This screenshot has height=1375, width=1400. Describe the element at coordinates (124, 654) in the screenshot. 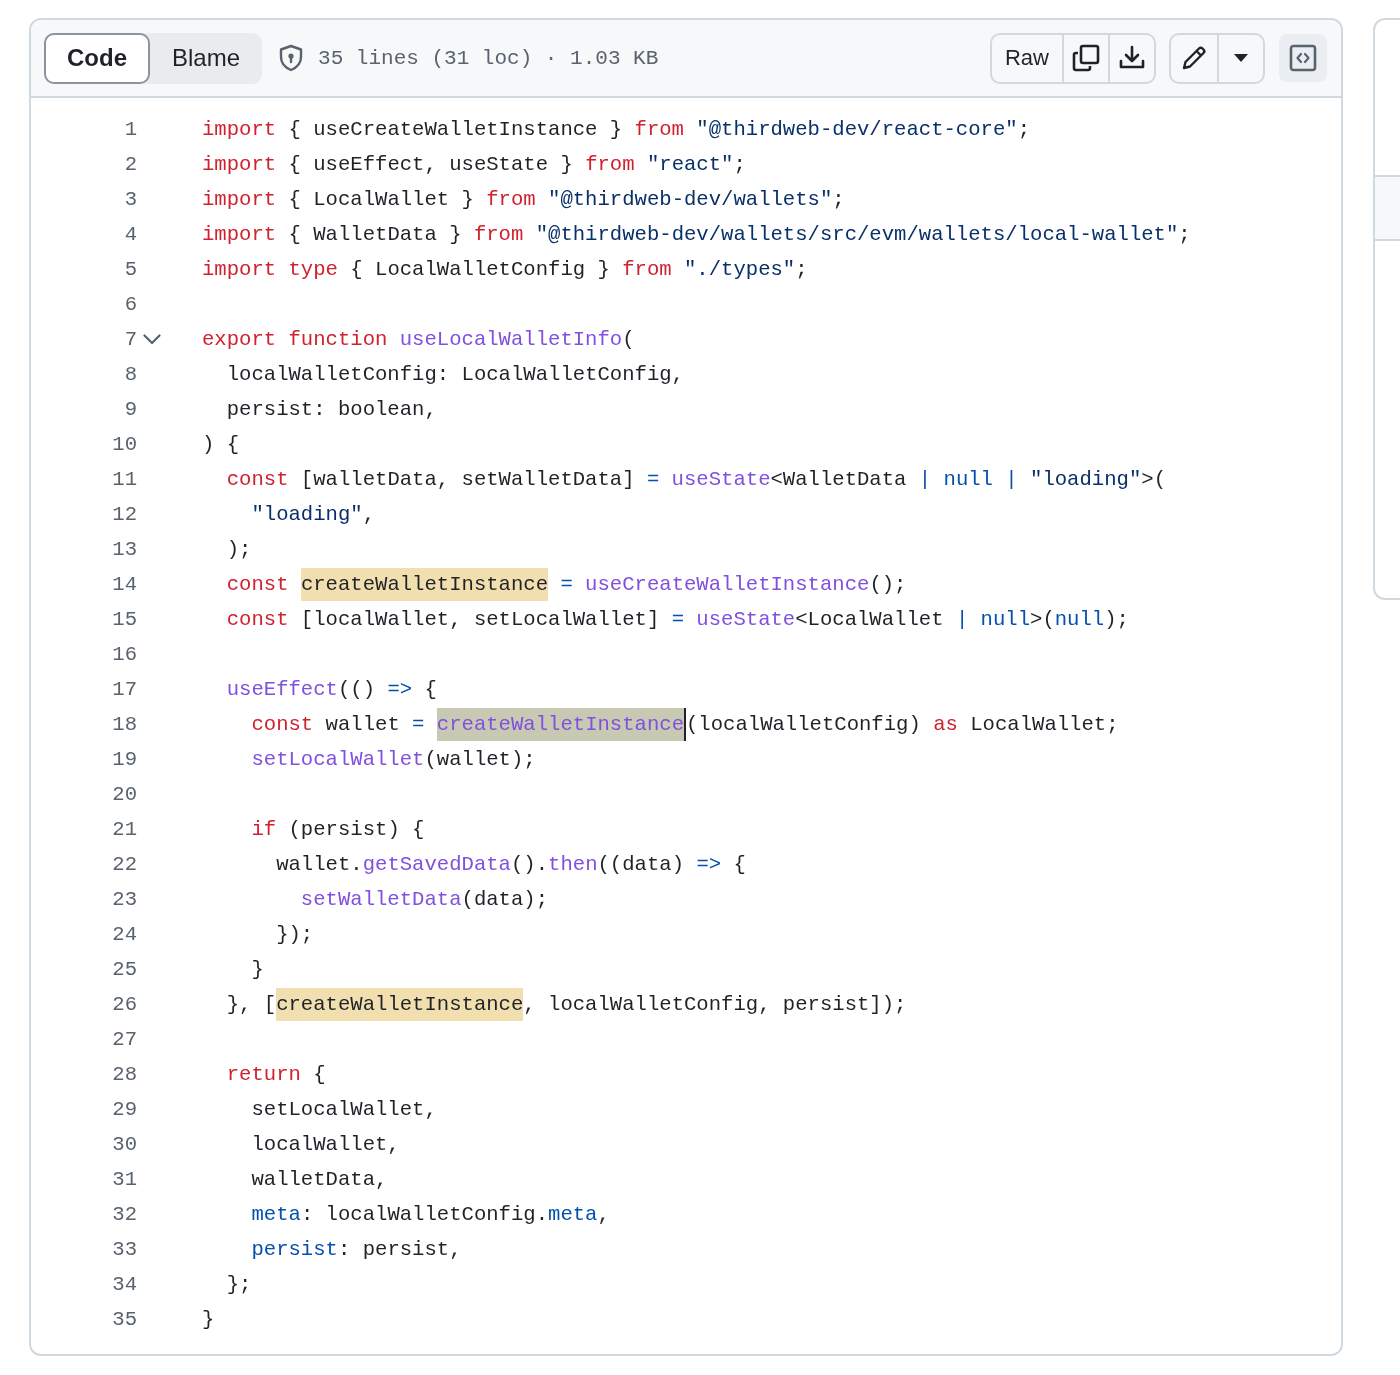

I see `line-number: 16` at that location.